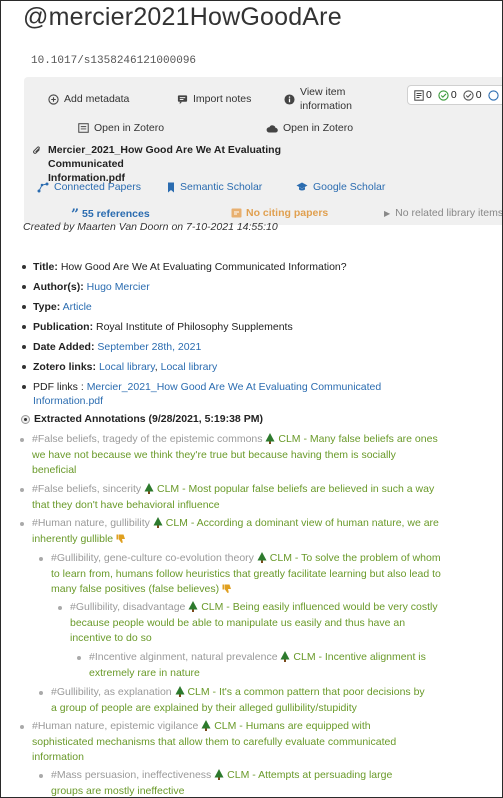 This screenshot has width=503, height=798. I want to click on annotation-counts: 0 0 0, so click(454, 95).